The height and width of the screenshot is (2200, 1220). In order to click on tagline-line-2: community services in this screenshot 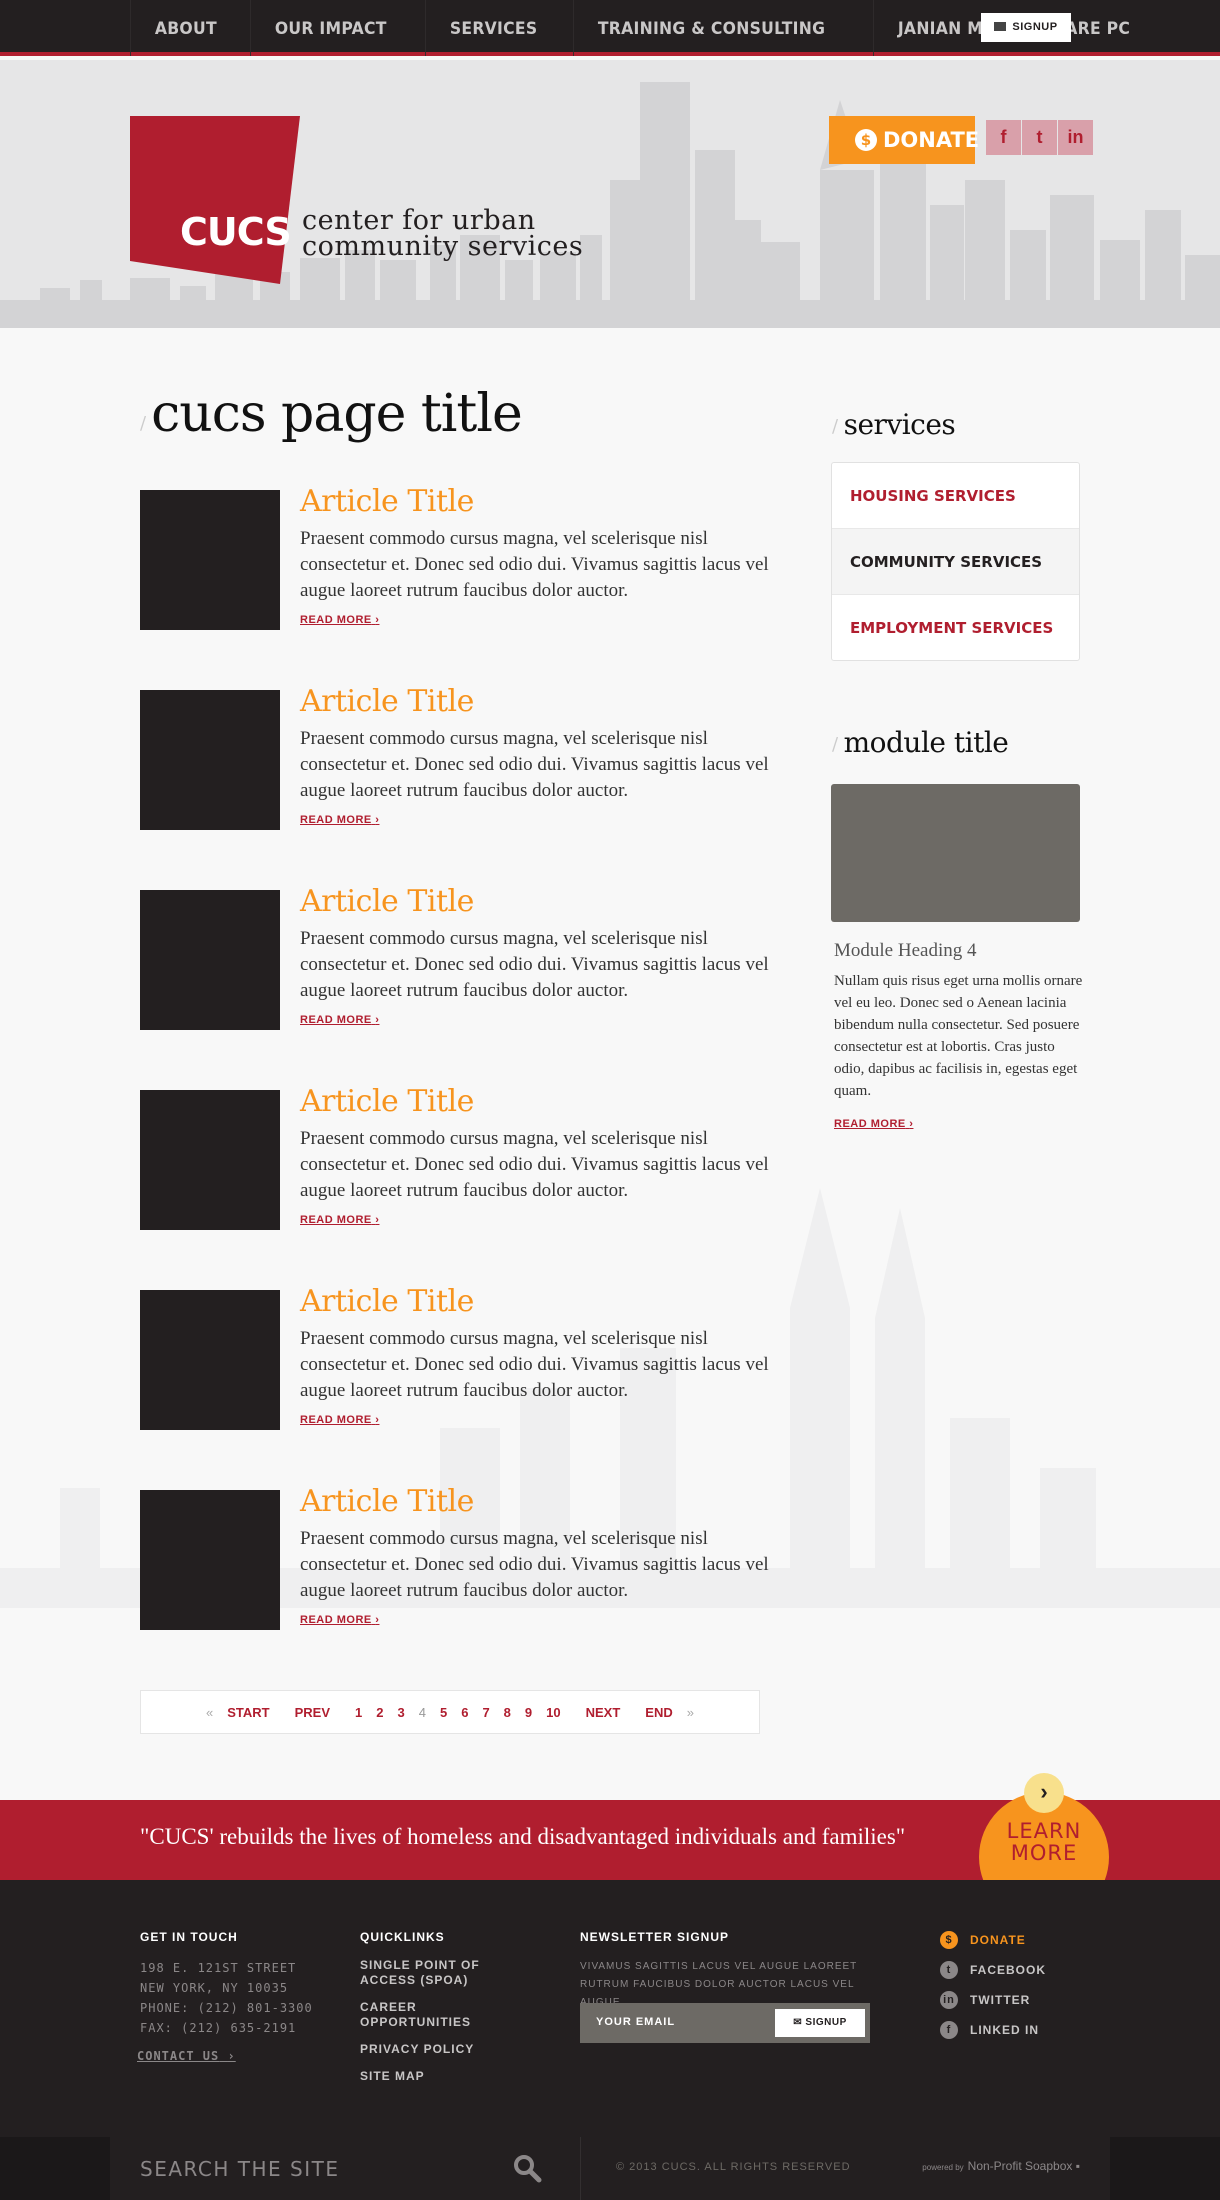, I will do `click(443, 246)`.